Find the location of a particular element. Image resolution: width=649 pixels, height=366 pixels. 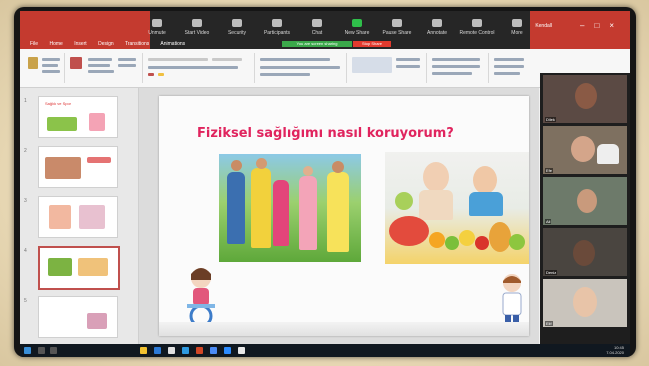

ppt-ribbon is located at coordinates (325, 68).